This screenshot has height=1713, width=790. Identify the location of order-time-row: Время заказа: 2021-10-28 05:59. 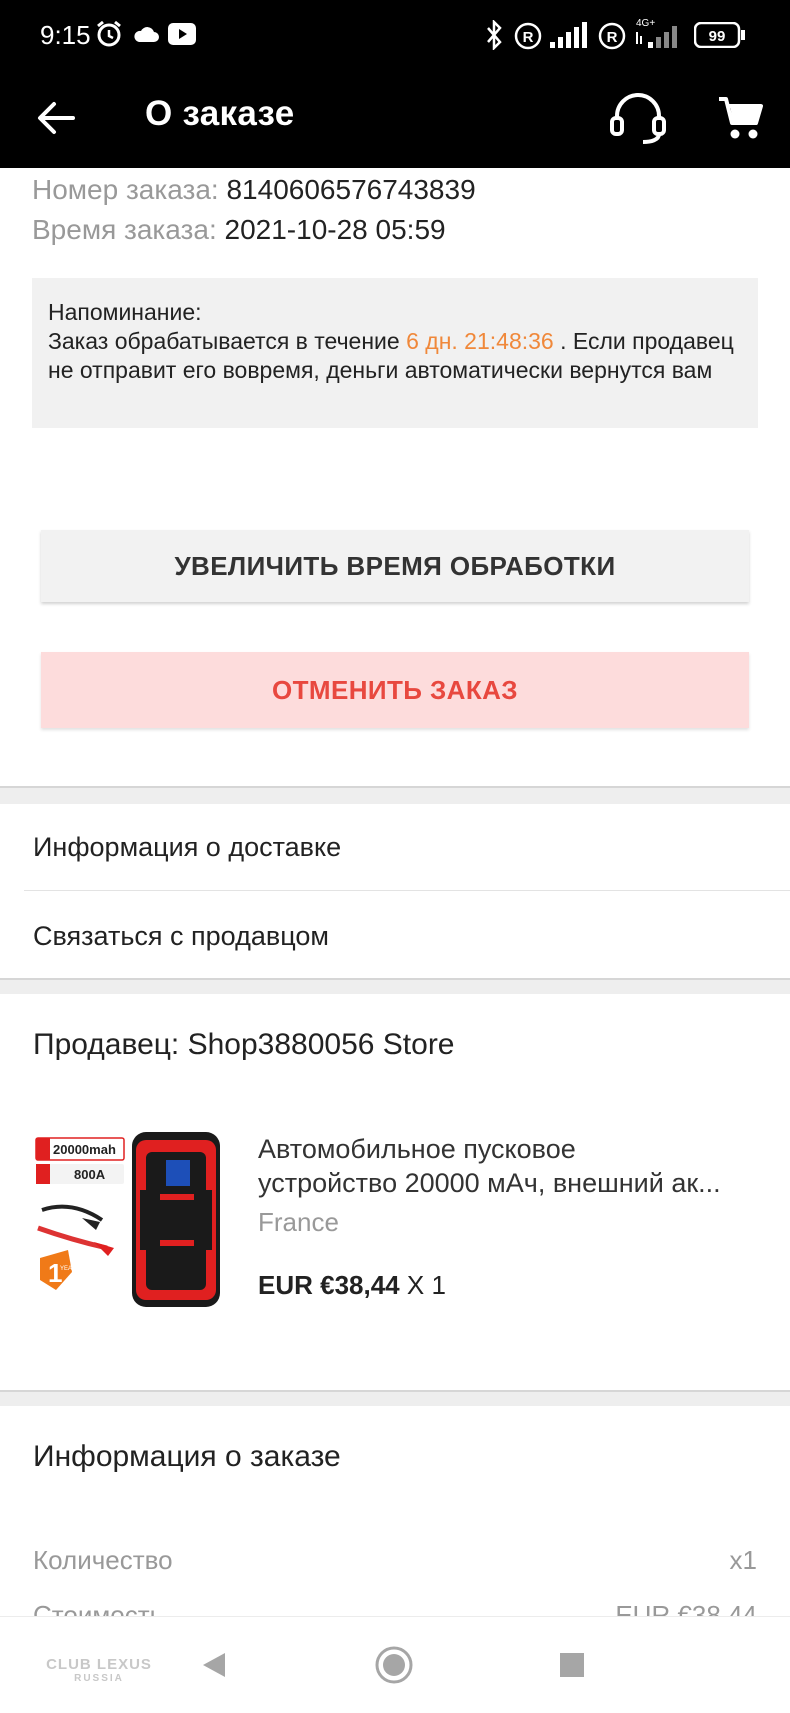
(239, 230).